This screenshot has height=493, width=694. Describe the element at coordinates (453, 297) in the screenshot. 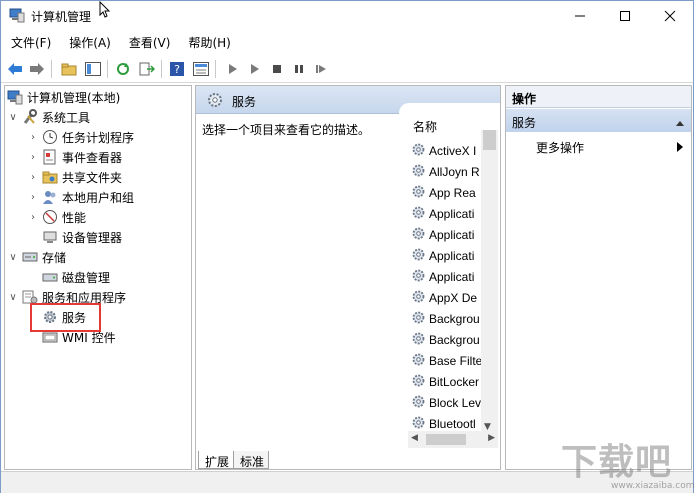

I see `service-name: AppX De` at that location.